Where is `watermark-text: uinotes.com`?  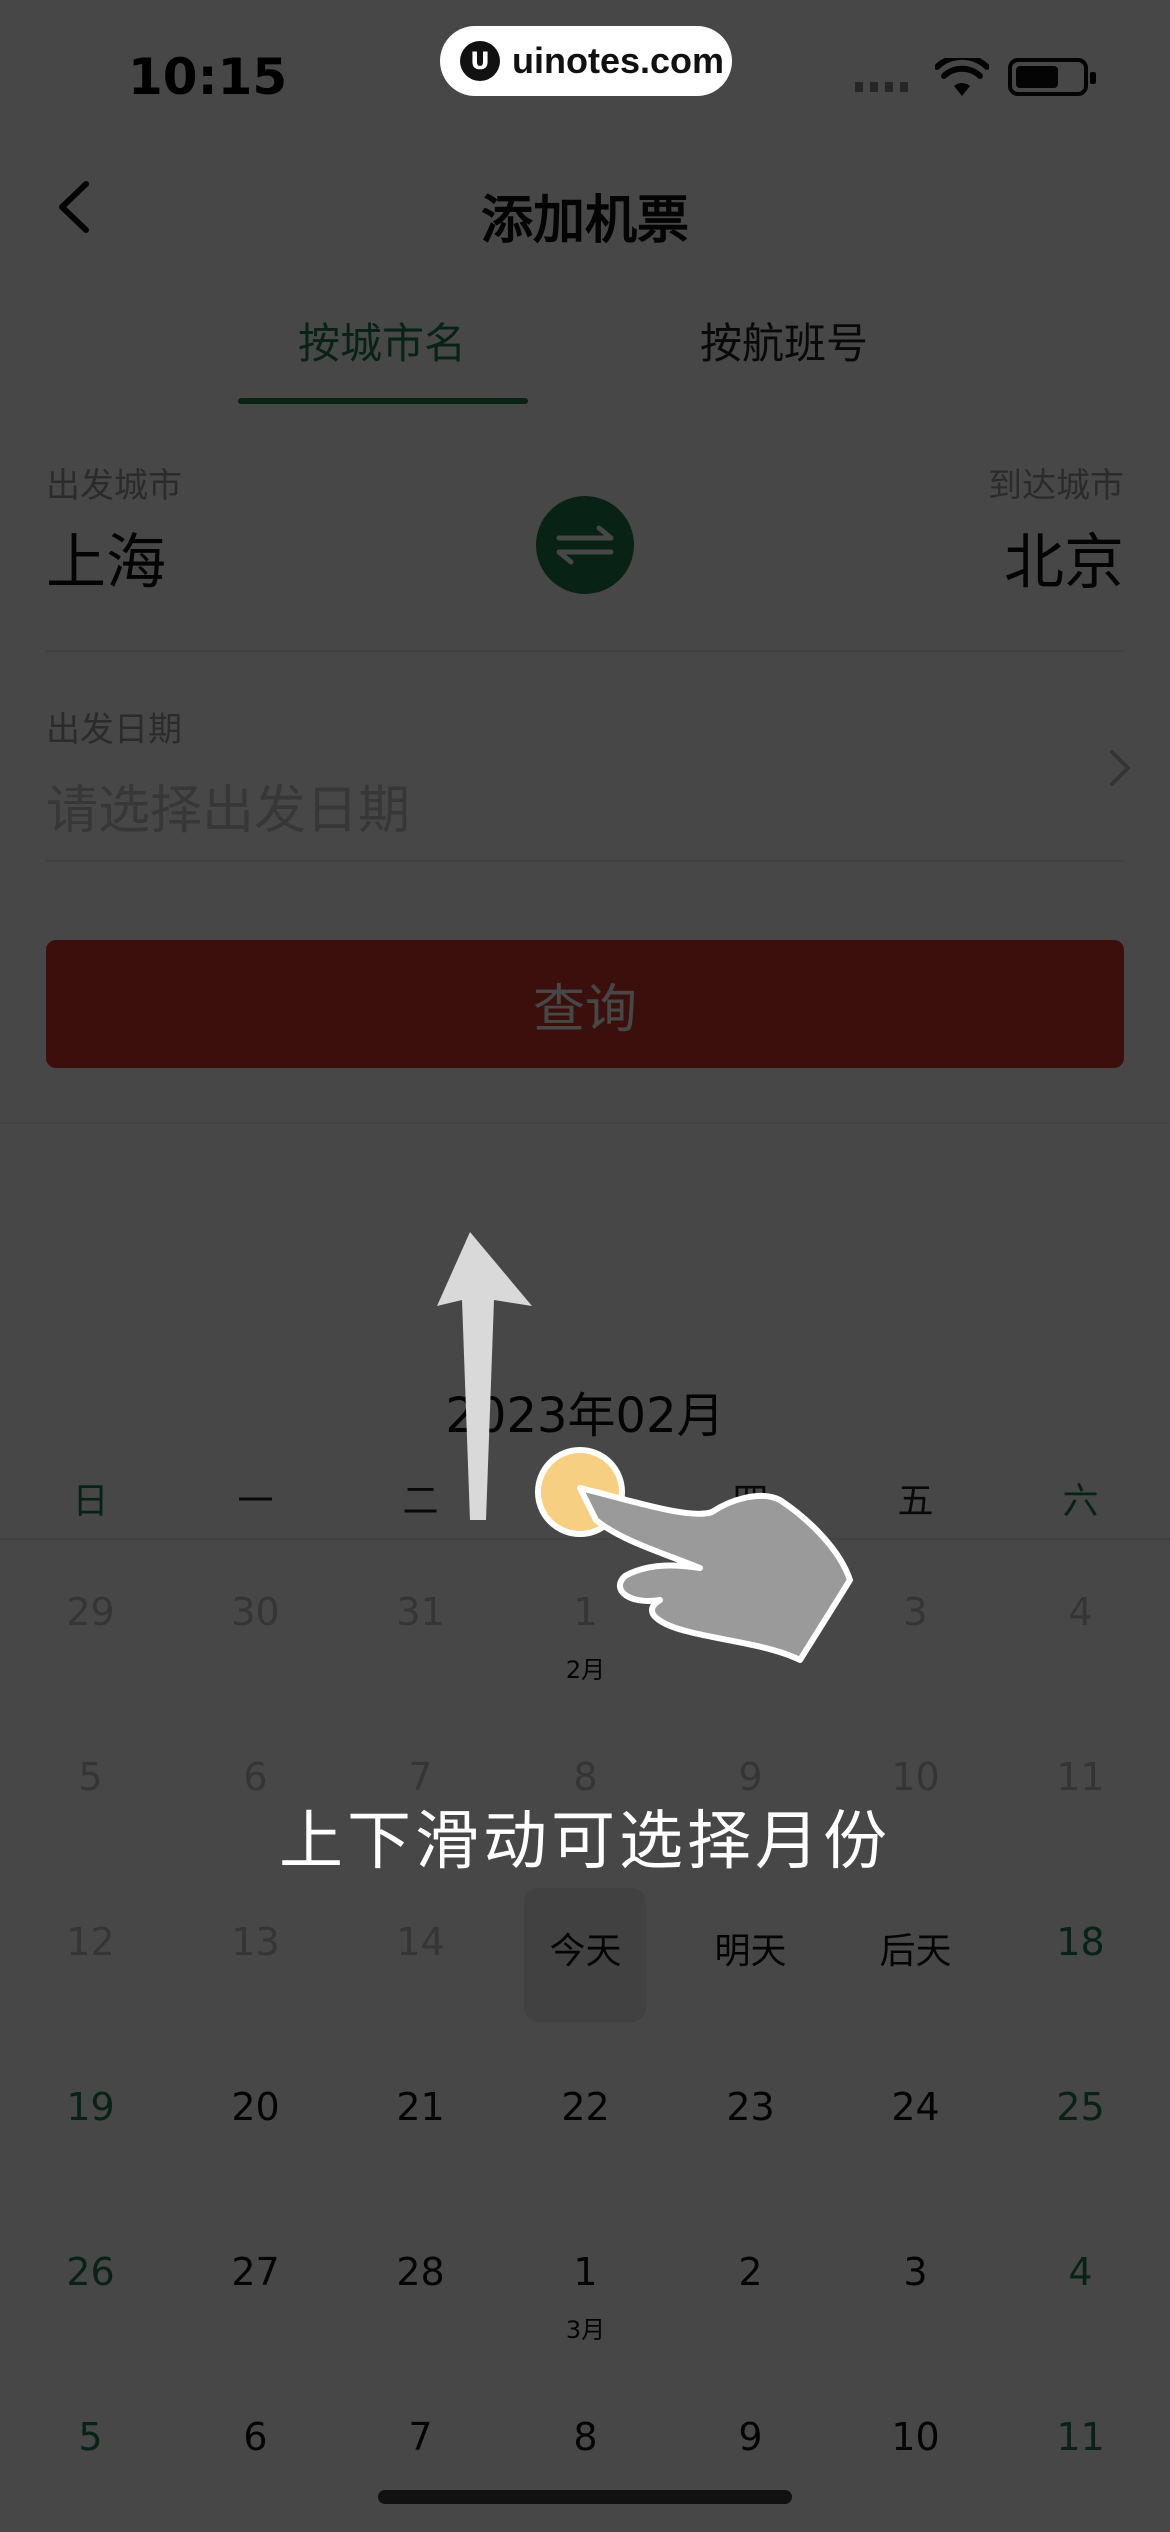
watermark-text: uinotes.com is located at coordinates (618, 60).